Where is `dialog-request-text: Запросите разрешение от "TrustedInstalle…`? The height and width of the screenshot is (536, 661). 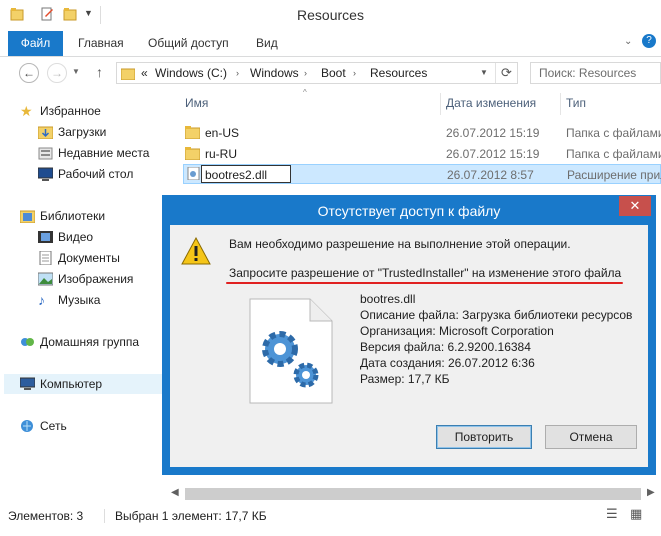
dialog-request-text: Запросите разрешение от "TrustedInstalle… is located at coordinates (425, 273).